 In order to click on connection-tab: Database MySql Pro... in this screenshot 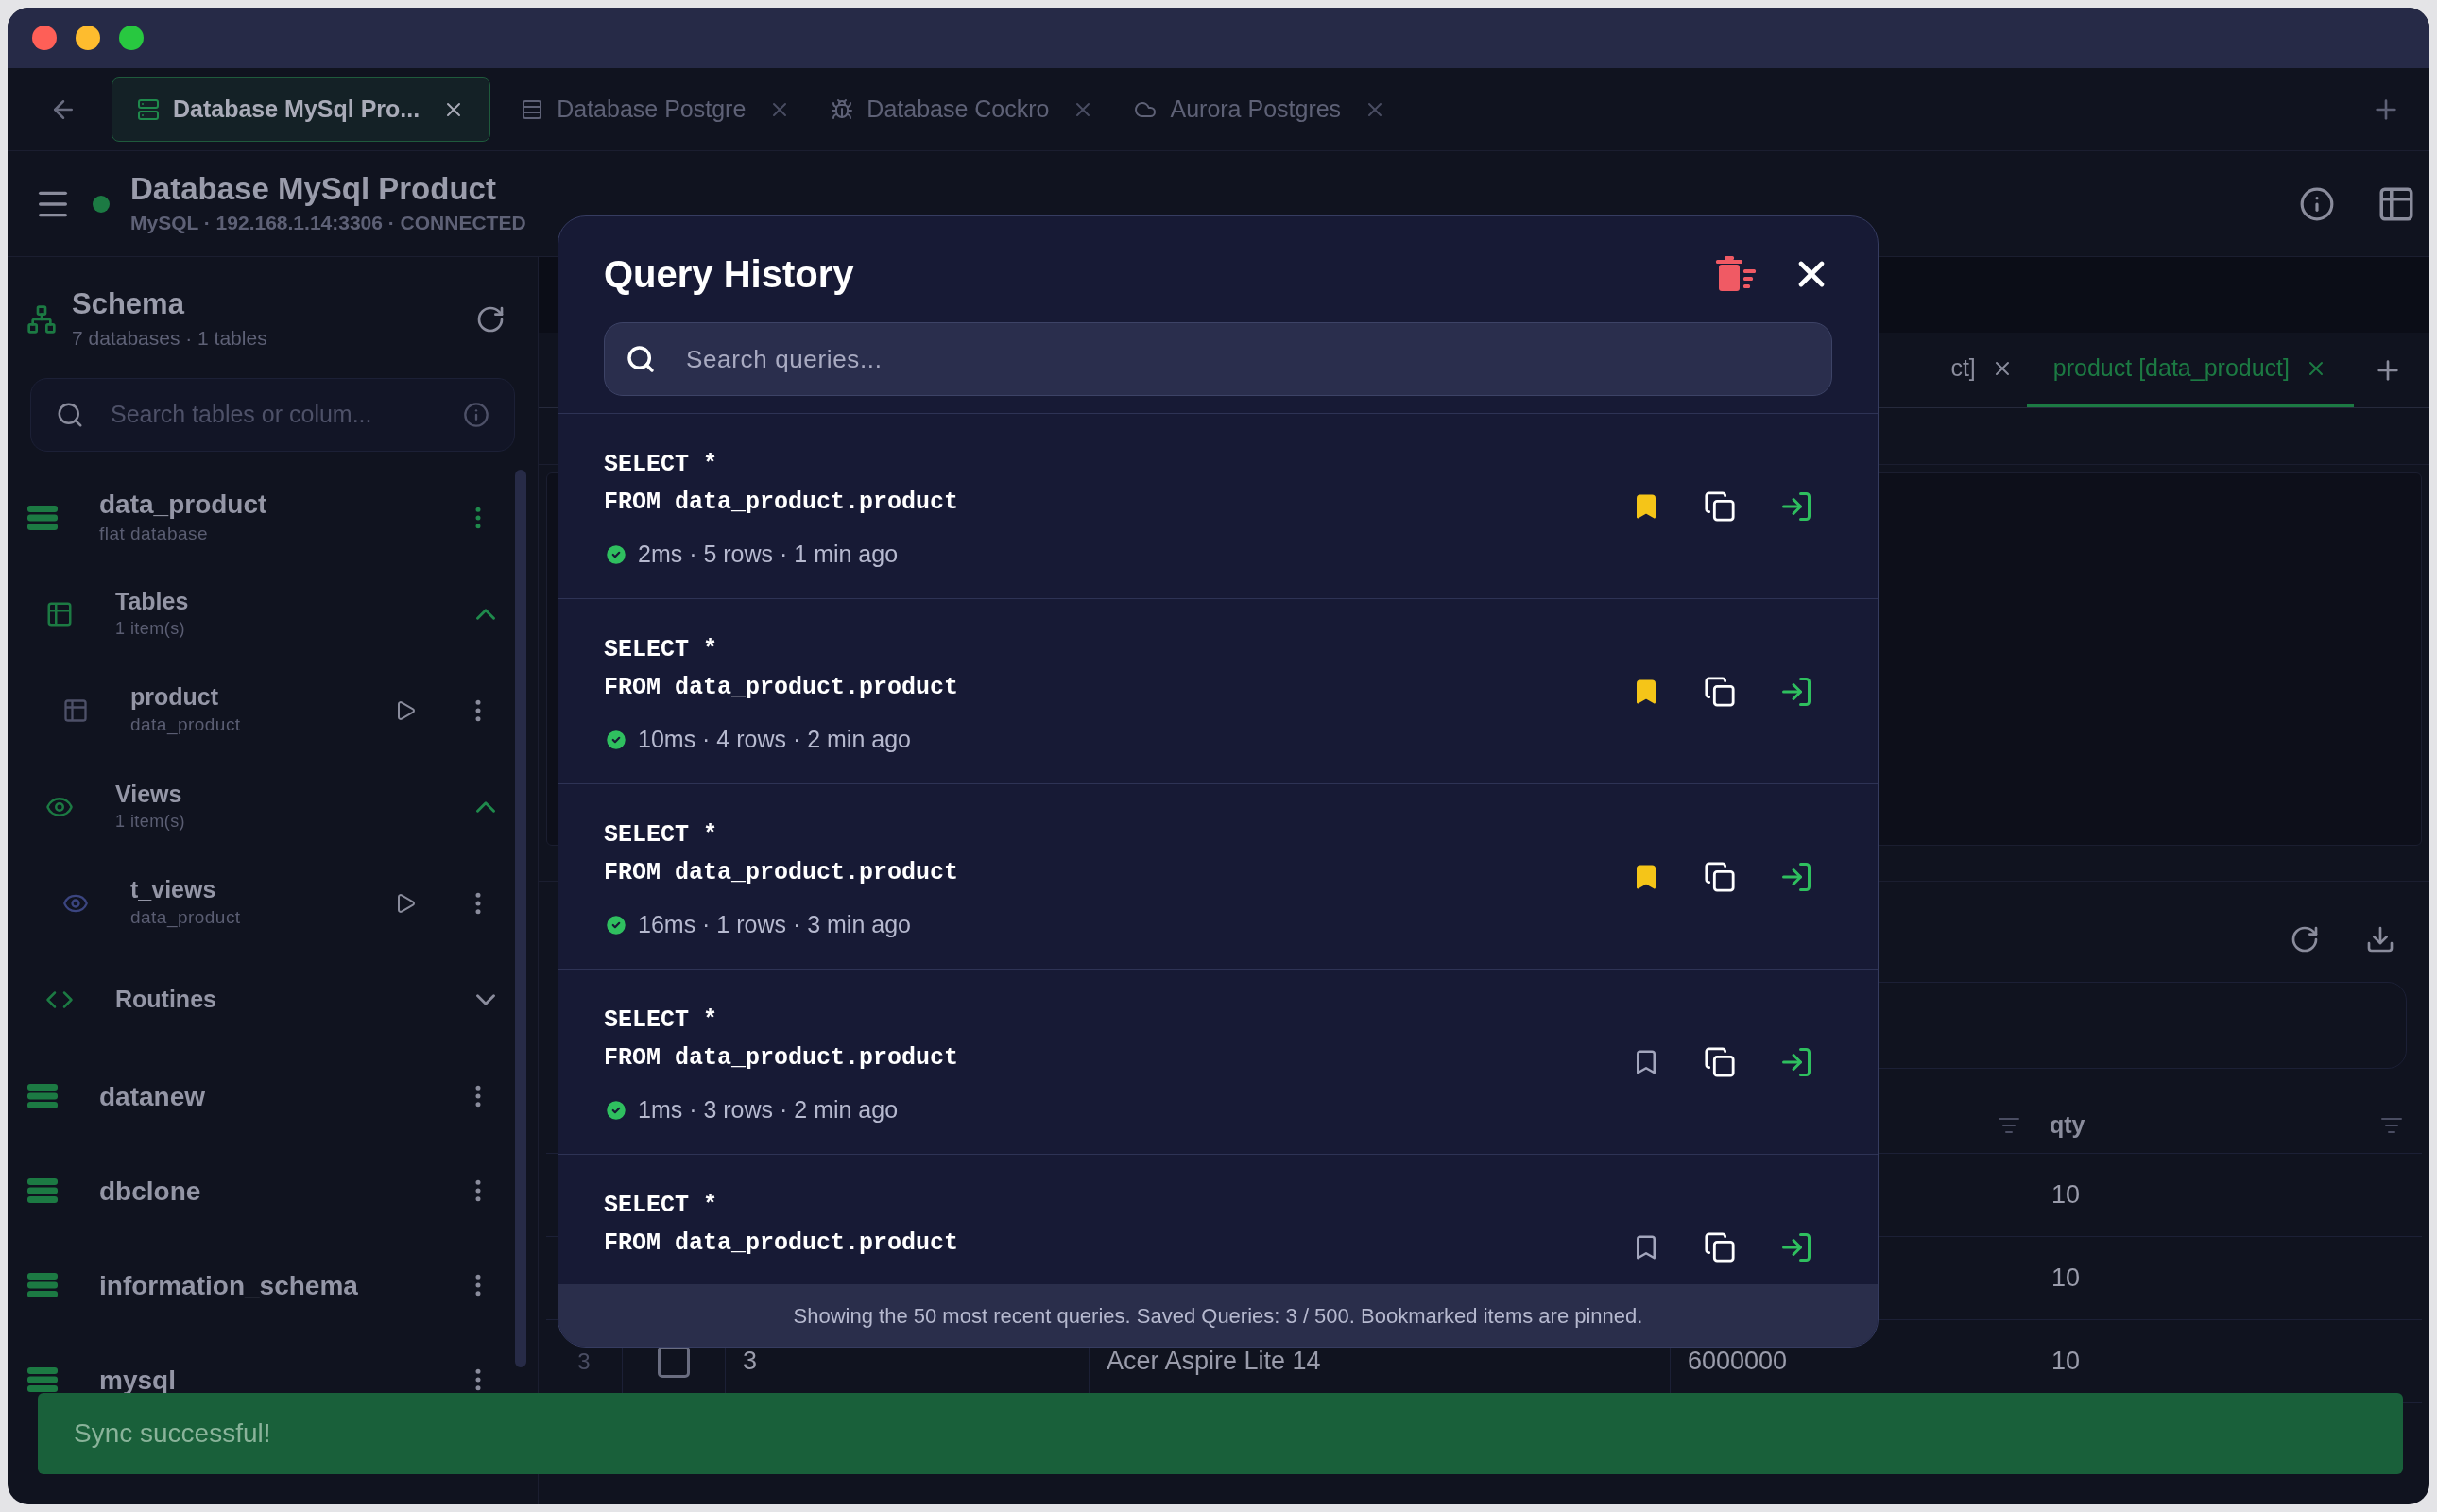, I will do `click(301, 109)`.